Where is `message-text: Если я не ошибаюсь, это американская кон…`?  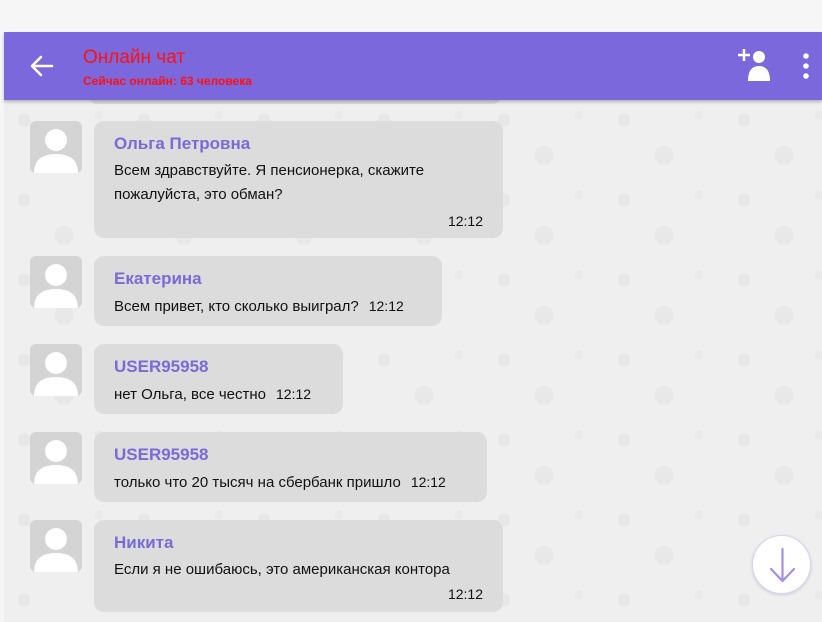 message-text: Если я не ошибаюсь, это американская кон… is located at coordinates (282, 569).